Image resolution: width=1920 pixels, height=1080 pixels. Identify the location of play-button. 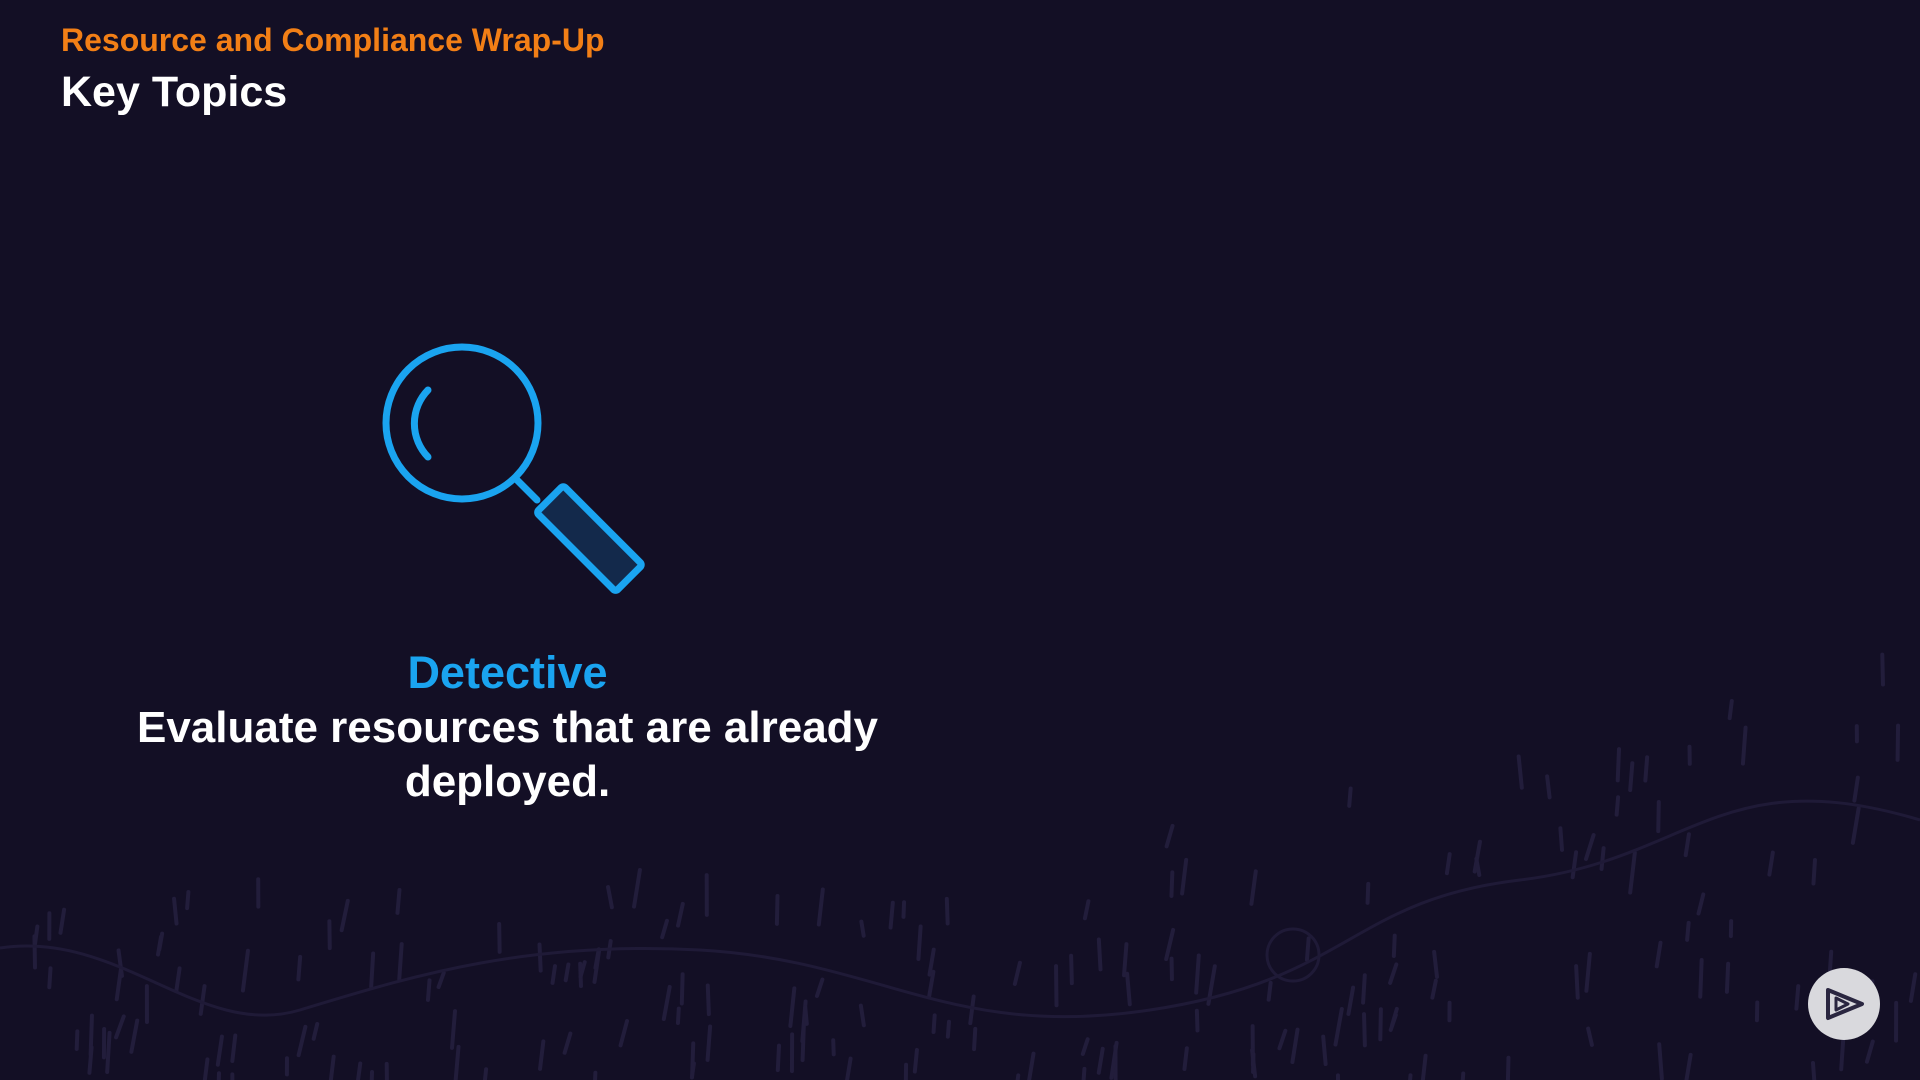
(1844, 1004).